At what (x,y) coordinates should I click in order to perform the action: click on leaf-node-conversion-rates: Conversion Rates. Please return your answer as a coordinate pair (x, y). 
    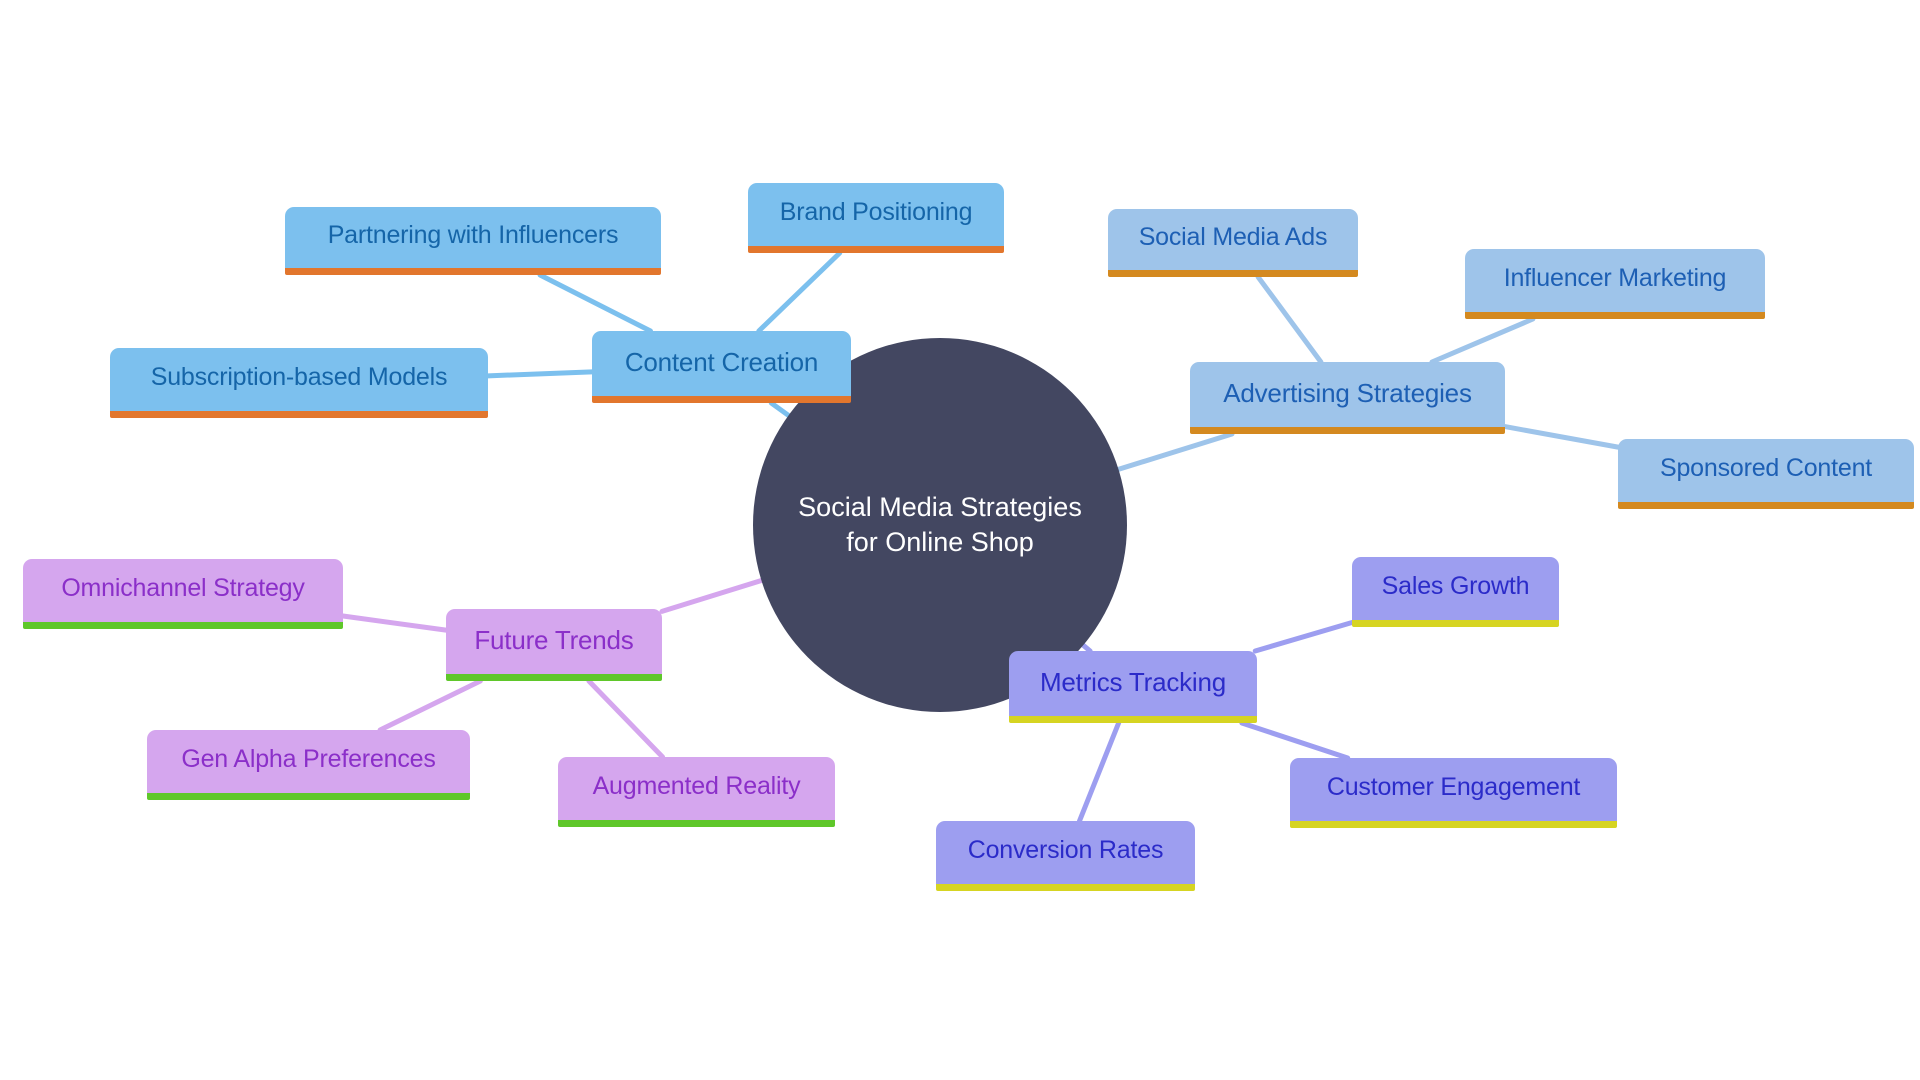
    Looking at the image, I should click on (1065, 856).